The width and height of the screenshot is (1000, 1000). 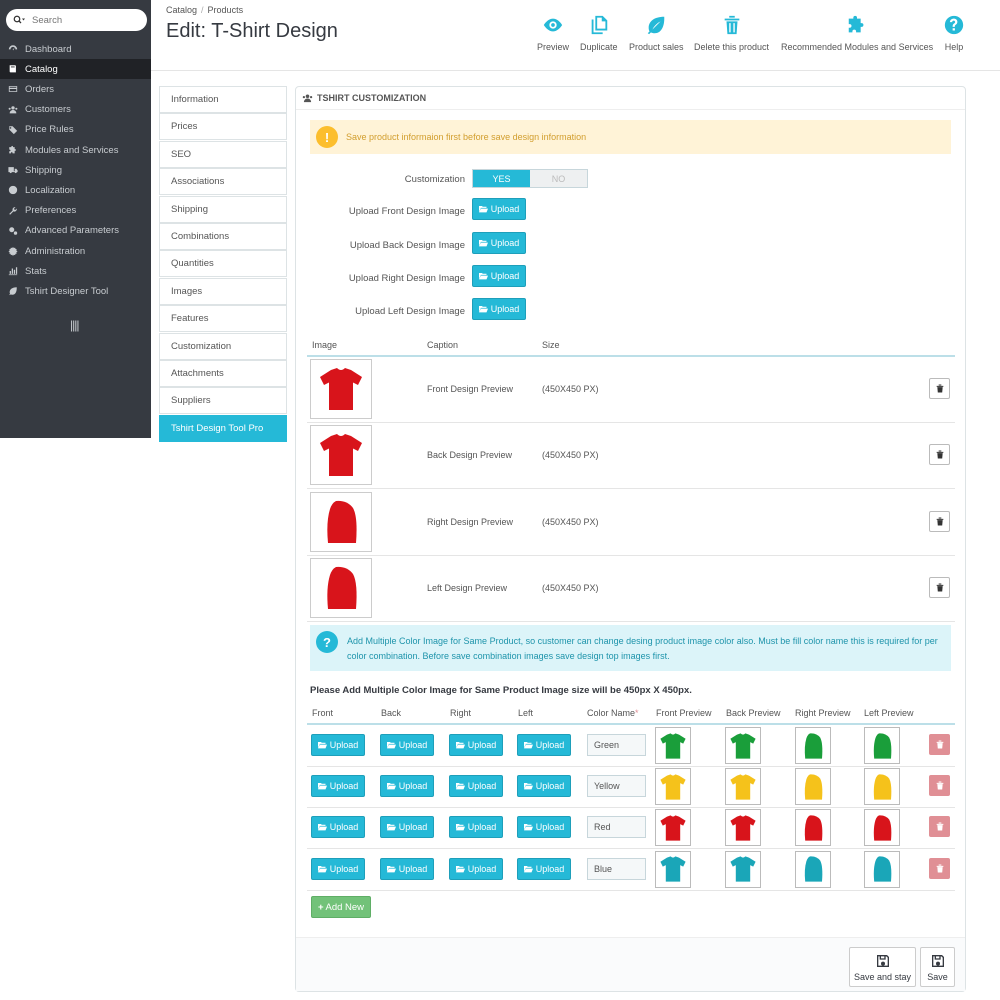 I want to click on add-new-label: Add New, so click(x=345, y=907).